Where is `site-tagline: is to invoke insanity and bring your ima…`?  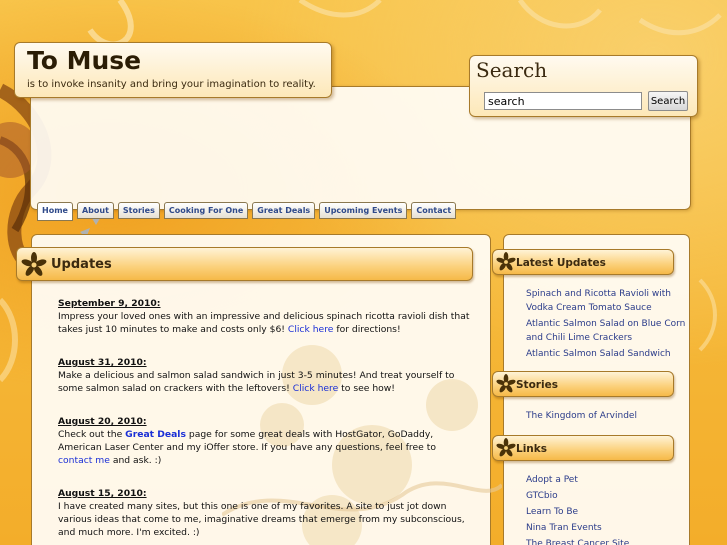
site-tagline: is to invoke insanity and bring your ima… is located at coordinates (171, 84).